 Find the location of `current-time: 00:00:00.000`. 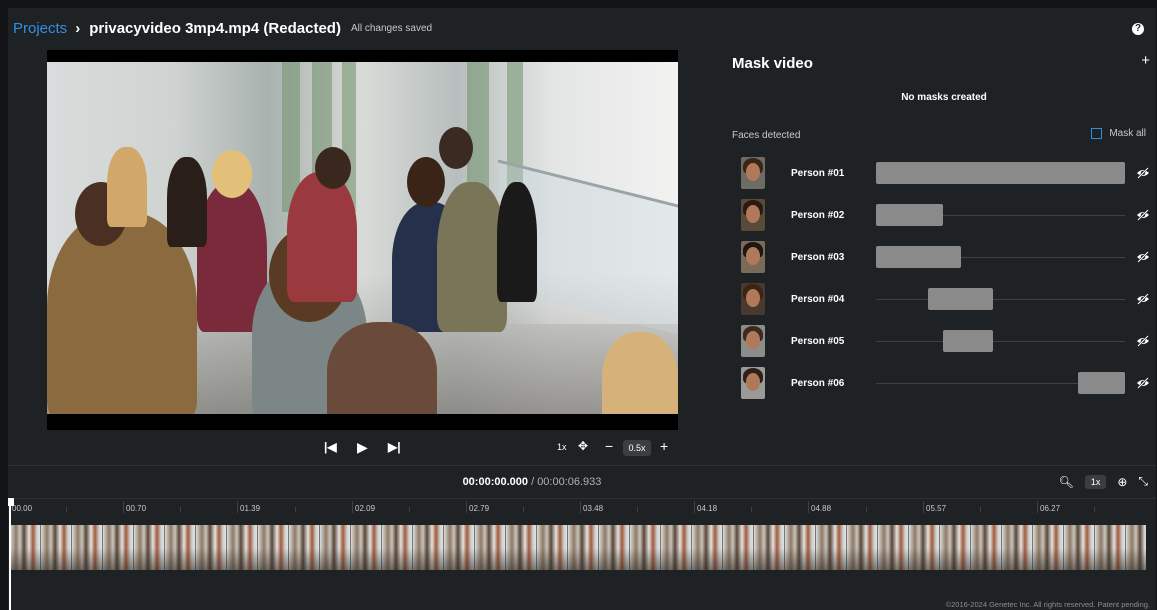

current-time: 00:00:00.000 is located at coordinates (495, 482).